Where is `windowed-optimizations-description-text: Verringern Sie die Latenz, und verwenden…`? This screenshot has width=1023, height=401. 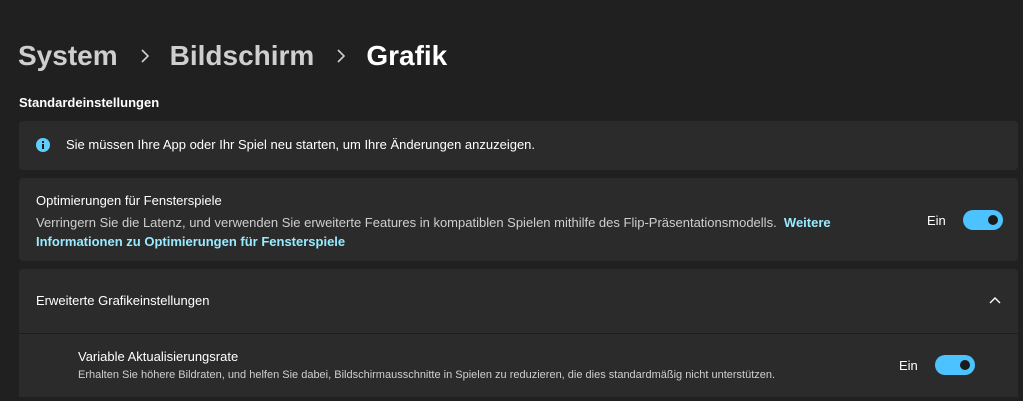 windowed-optimizations-description-text: Verringern Sie die Latenz, und verwenden… is located at coordinates (406, 222).